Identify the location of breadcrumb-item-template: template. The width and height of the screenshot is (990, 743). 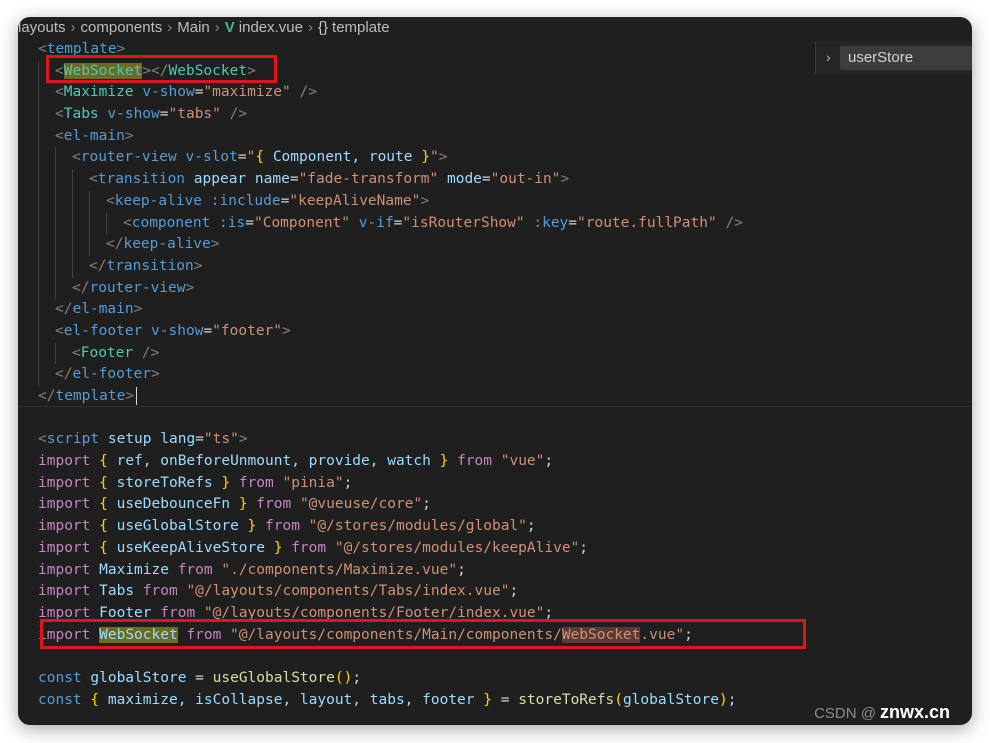
(361, 27).